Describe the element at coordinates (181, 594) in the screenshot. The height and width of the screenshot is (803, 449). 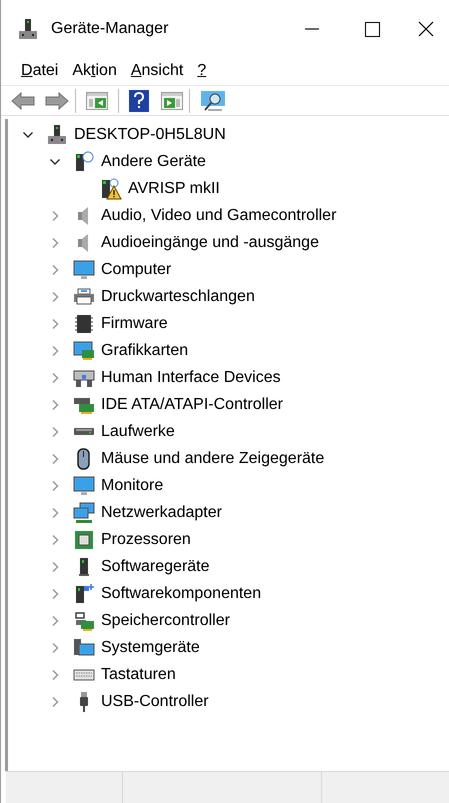
I see `tree-item-label: Softwarekomponenten` at that location.